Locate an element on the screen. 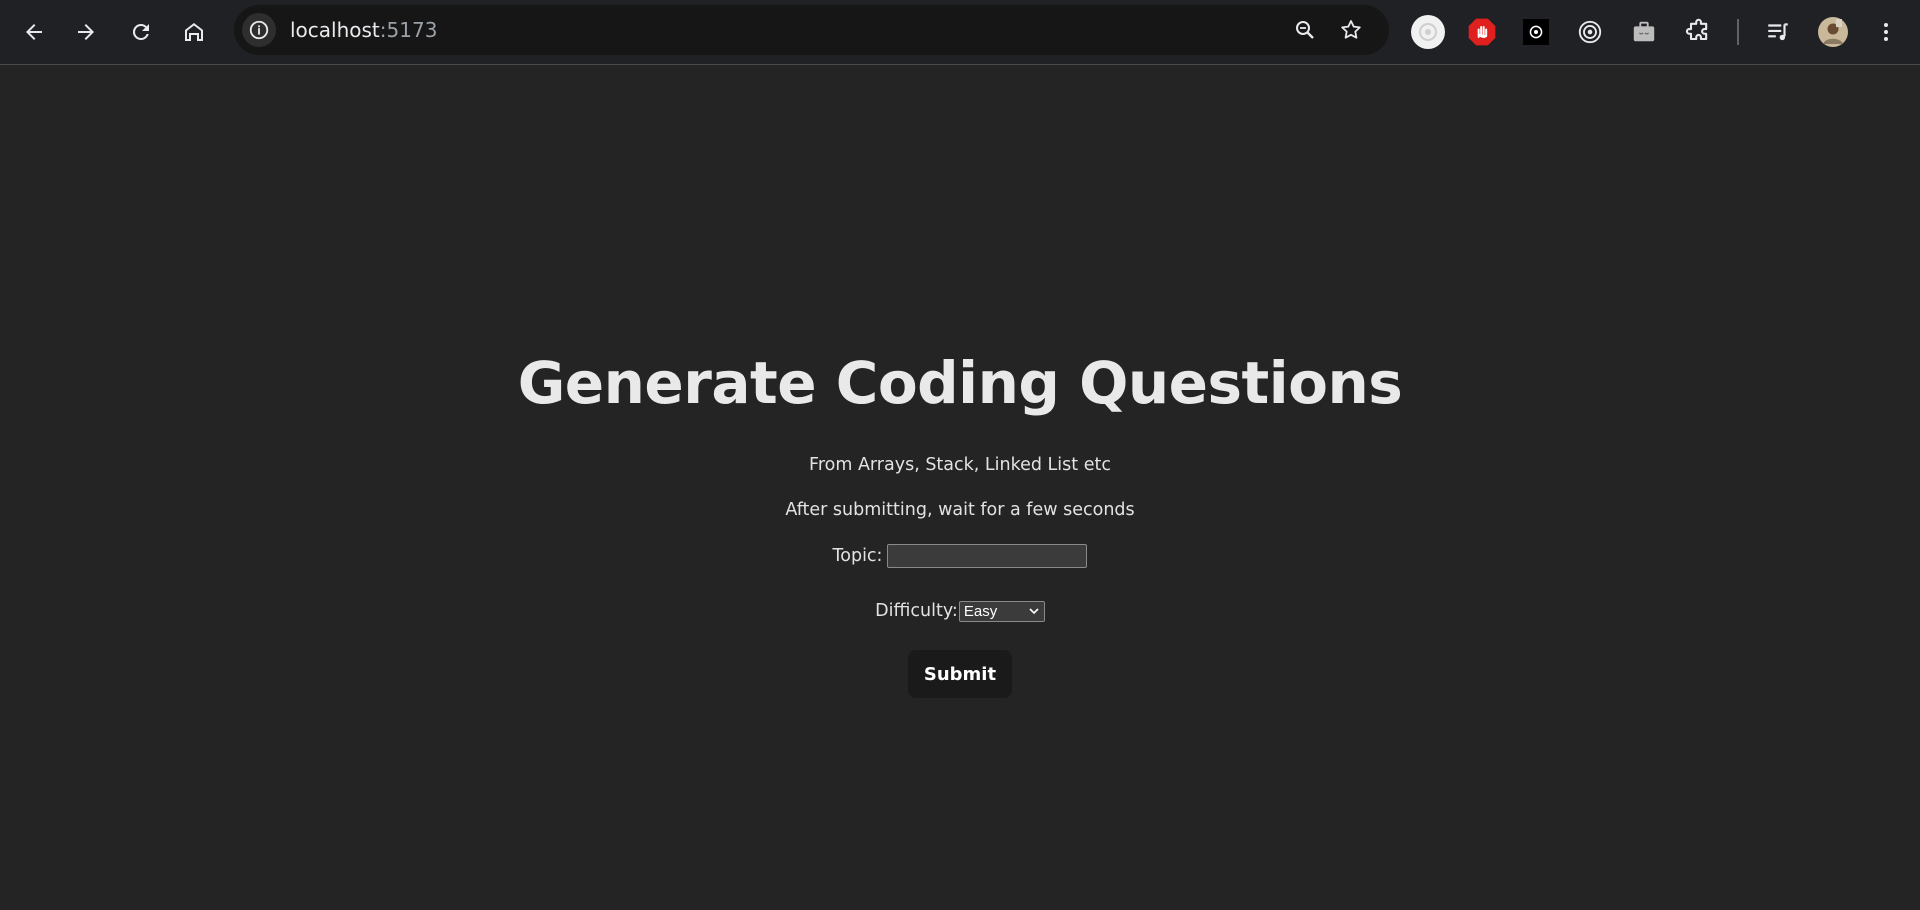  adblock-extension is located at coordinates (1482, 32).